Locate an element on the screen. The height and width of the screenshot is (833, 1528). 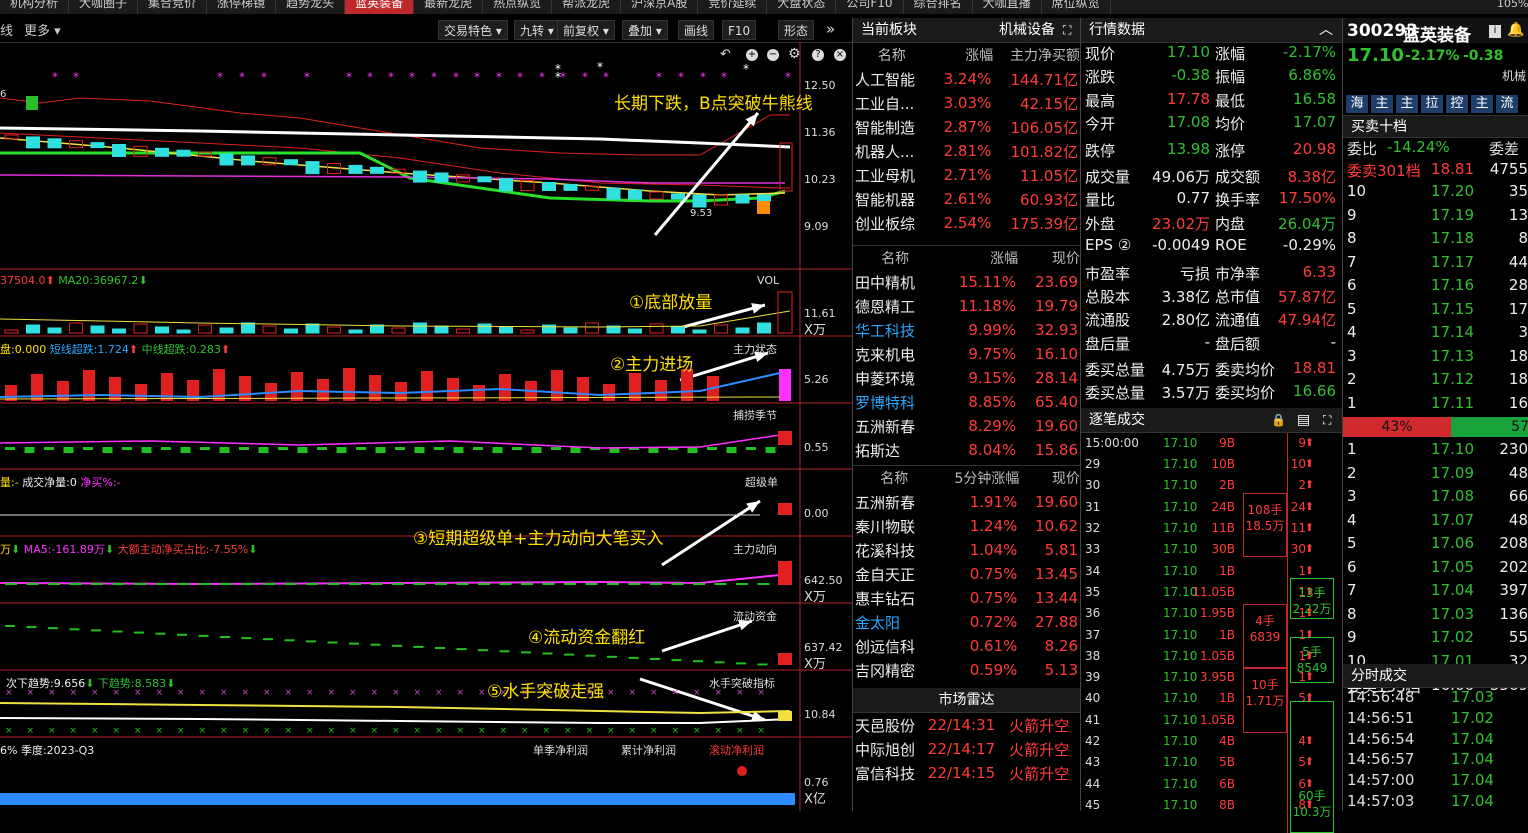
toolbar-button-3: 叠加 ▾ is located at coordinates (645, 30).